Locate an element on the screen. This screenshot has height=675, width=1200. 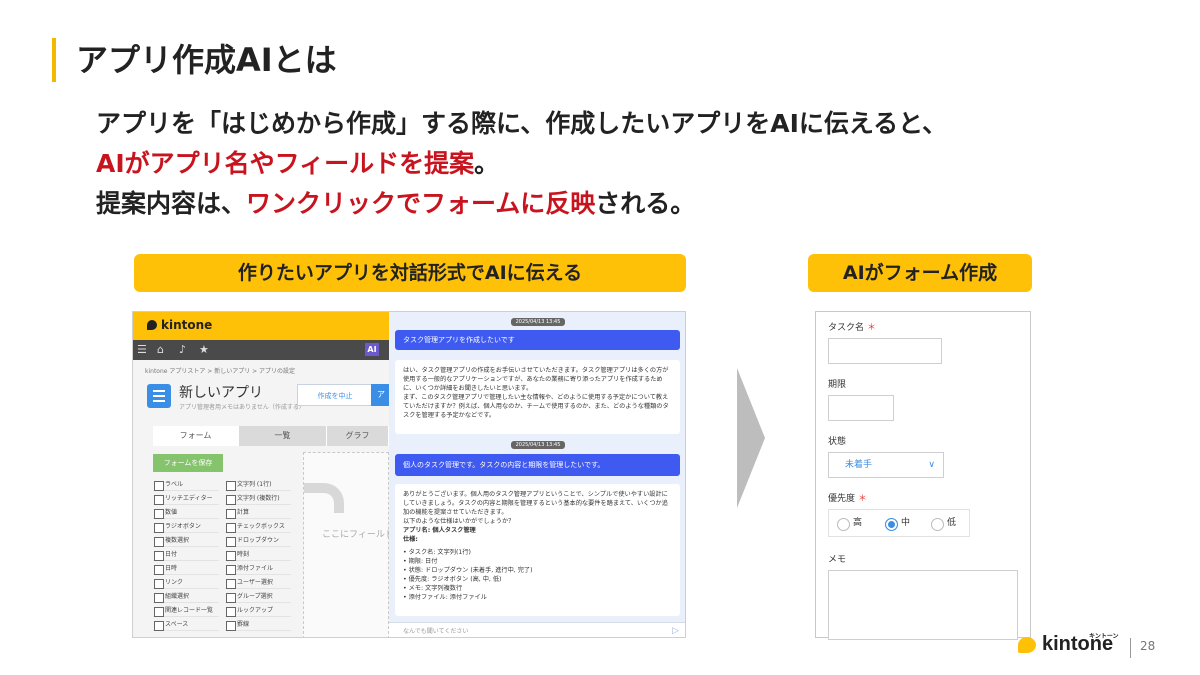
tab-graph: グラフ is located at coordinates (358, 436).